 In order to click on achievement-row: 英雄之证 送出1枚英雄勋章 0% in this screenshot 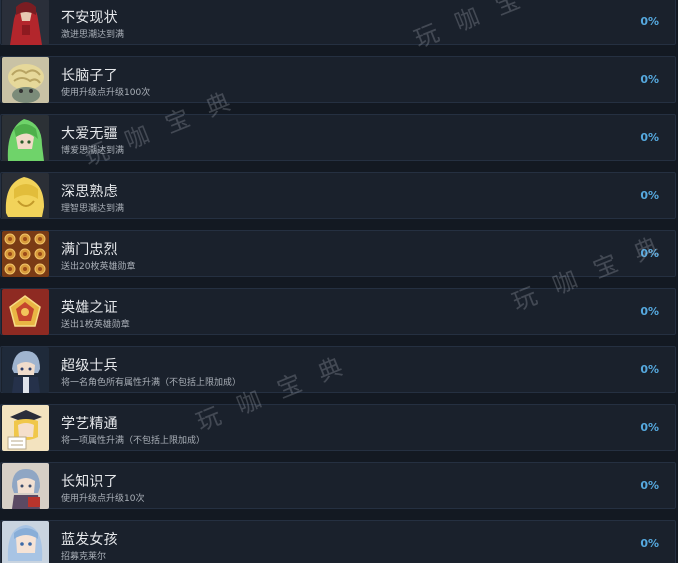, I will do `click(338, 311)`.